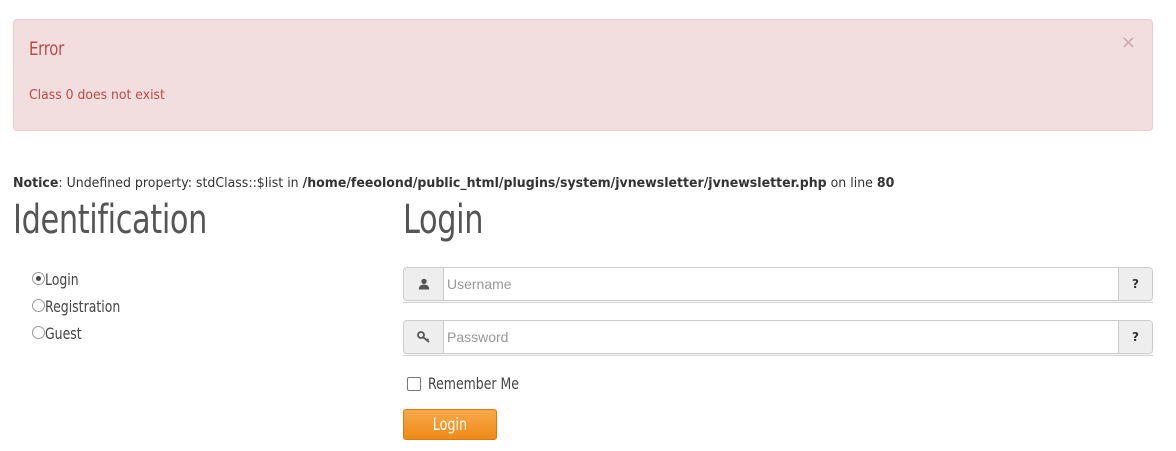 The width and height of the screenshot is (1176, 451). What do you see at coordinates (38, 305) in the screenshot?
I see `radio-button-registration` at bounding box center [38, 305].